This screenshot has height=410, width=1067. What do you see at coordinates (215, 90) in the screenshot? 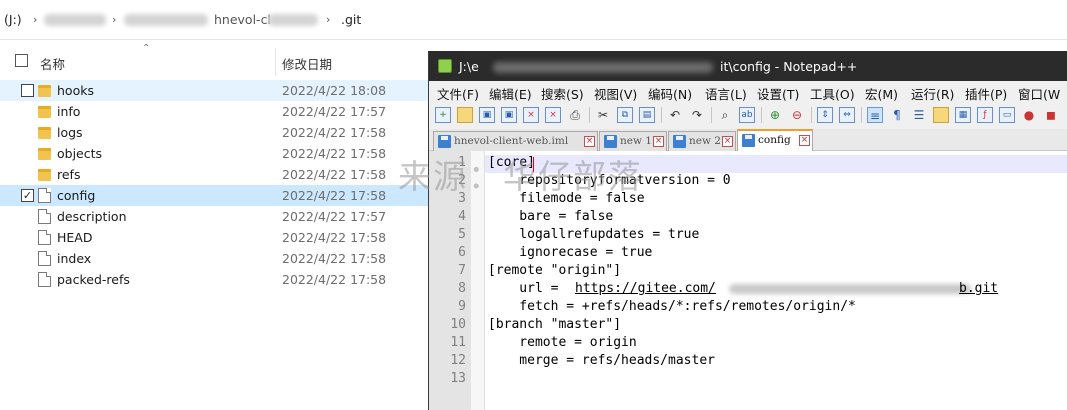
I see `list-item: hooks 2022/4/22 18:08` at bounding box center [215, 90].